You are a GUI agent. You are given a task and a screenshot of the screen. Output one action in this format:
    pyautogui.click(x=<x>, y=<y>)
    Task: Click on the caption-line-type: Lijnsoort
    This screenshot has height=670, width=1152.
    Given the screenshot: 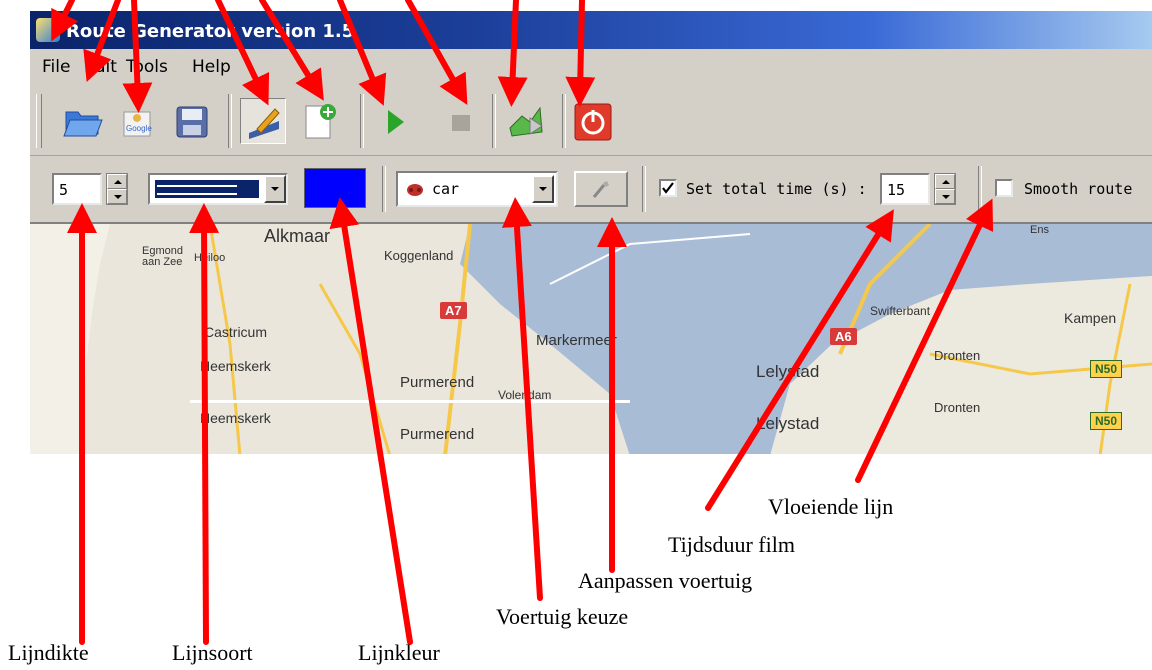 What is the action you would take?
    pyautogui.click(x=212, y=652)
    